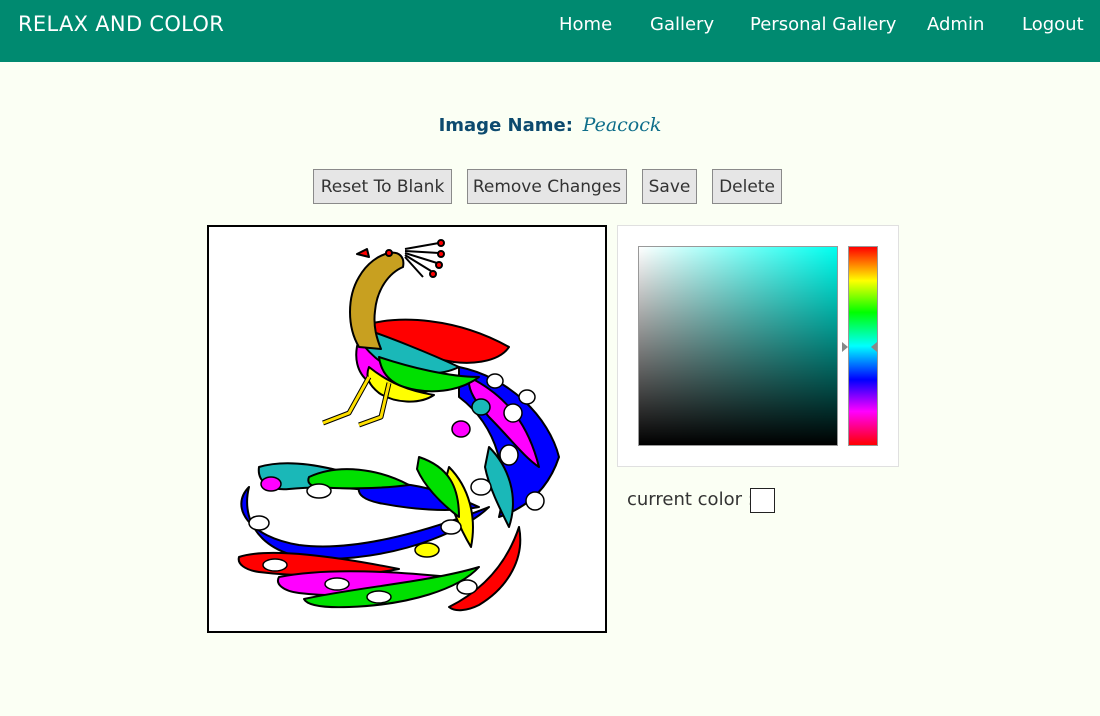  What do you see at coordinates (738, 346) in the screenshot?
I see `saturation-value-picker` at bounding box center [738, 346].